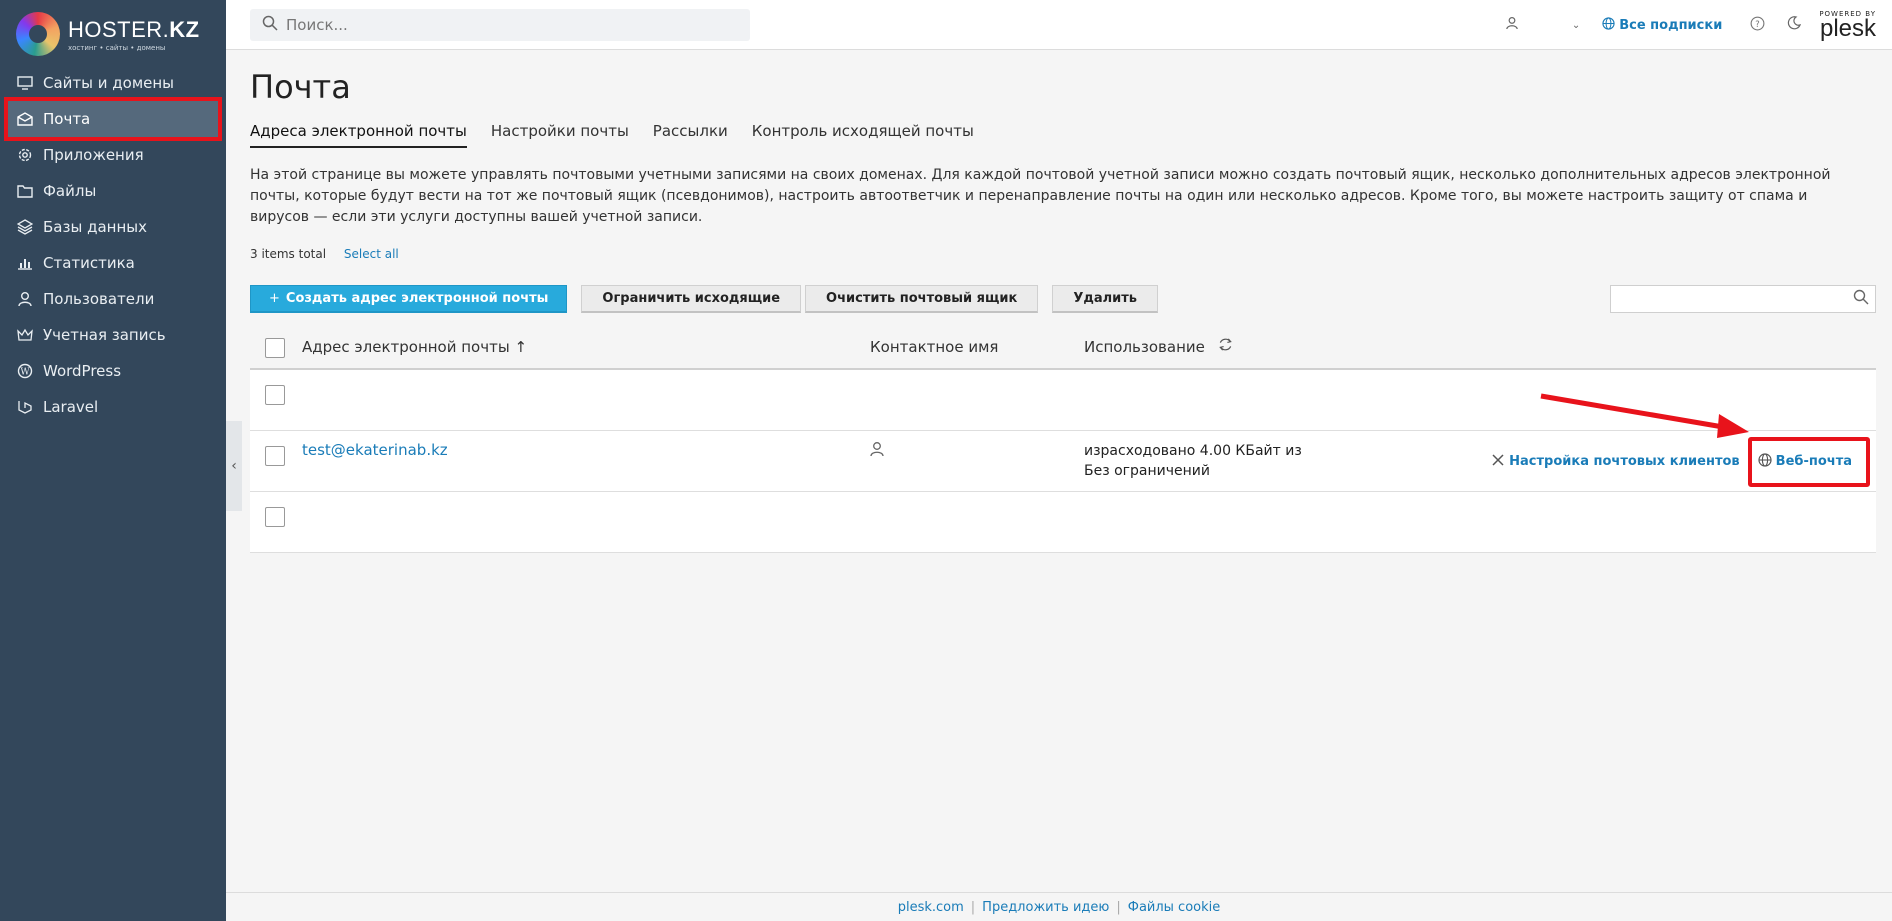 The image size is (1892, 921). I want to click on create-email-label: Создать адрес электронной почты, so click(417, 298).